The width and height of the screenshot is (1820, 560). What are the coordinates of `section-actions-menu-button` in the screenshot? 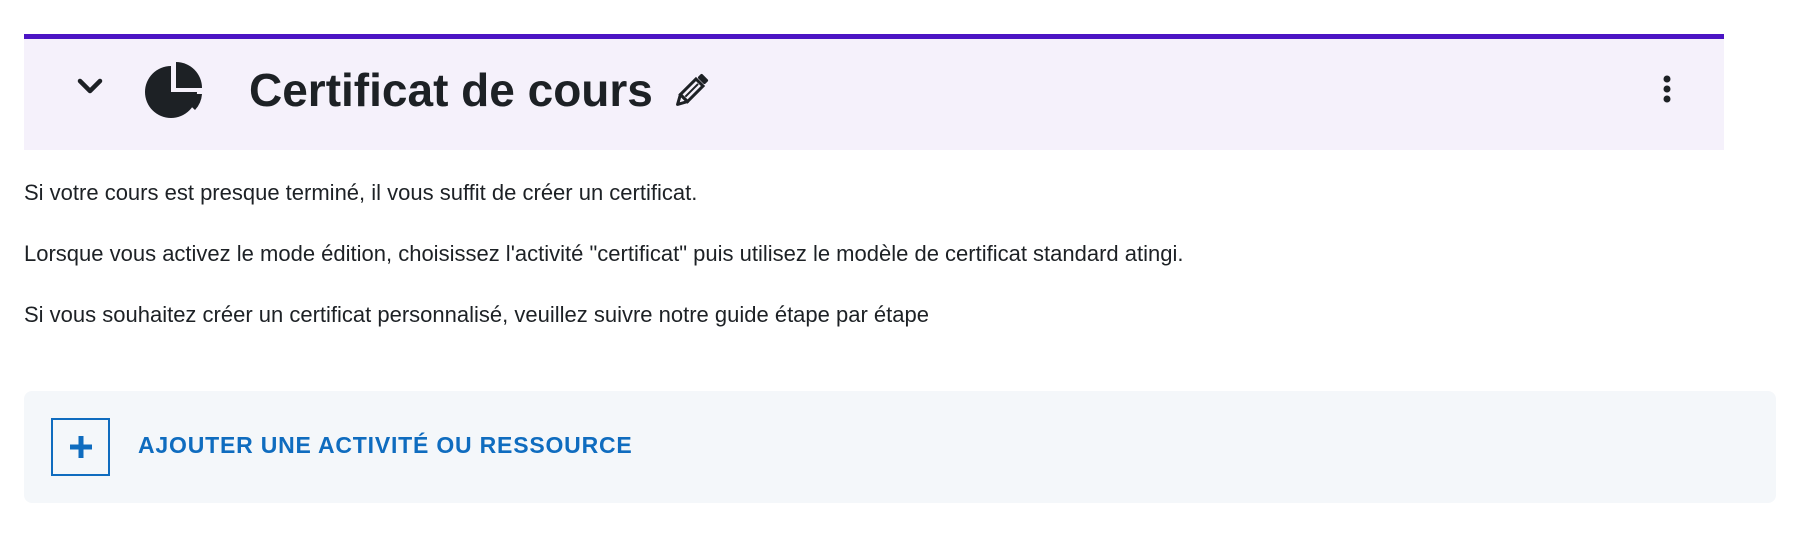 It's located at (1667, 89).